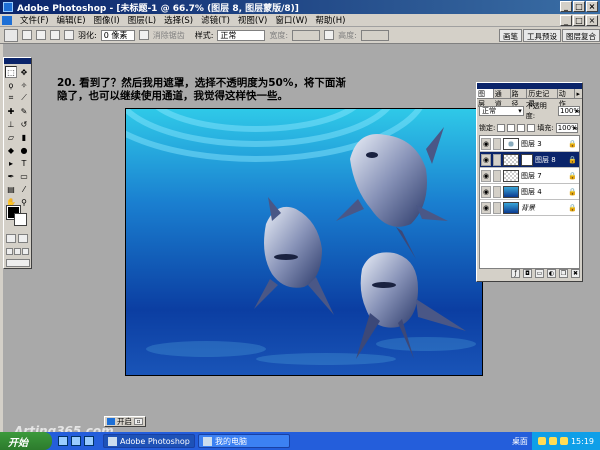  Describe the element at coordinates (569, 111) in the screenshot. I see `opacity-input: 100%` at that location.